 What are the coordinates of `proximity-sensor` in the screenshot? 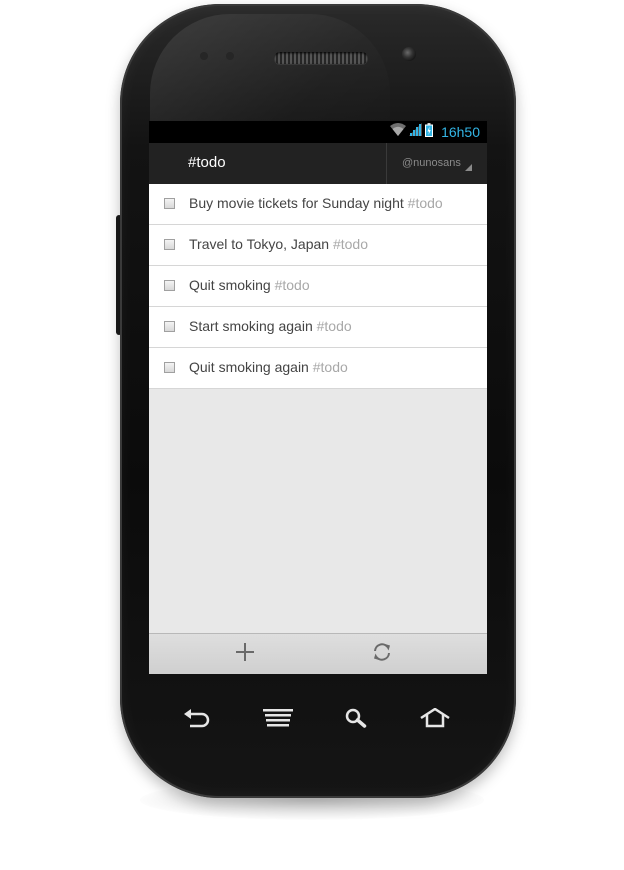 It's located at (204, 56).